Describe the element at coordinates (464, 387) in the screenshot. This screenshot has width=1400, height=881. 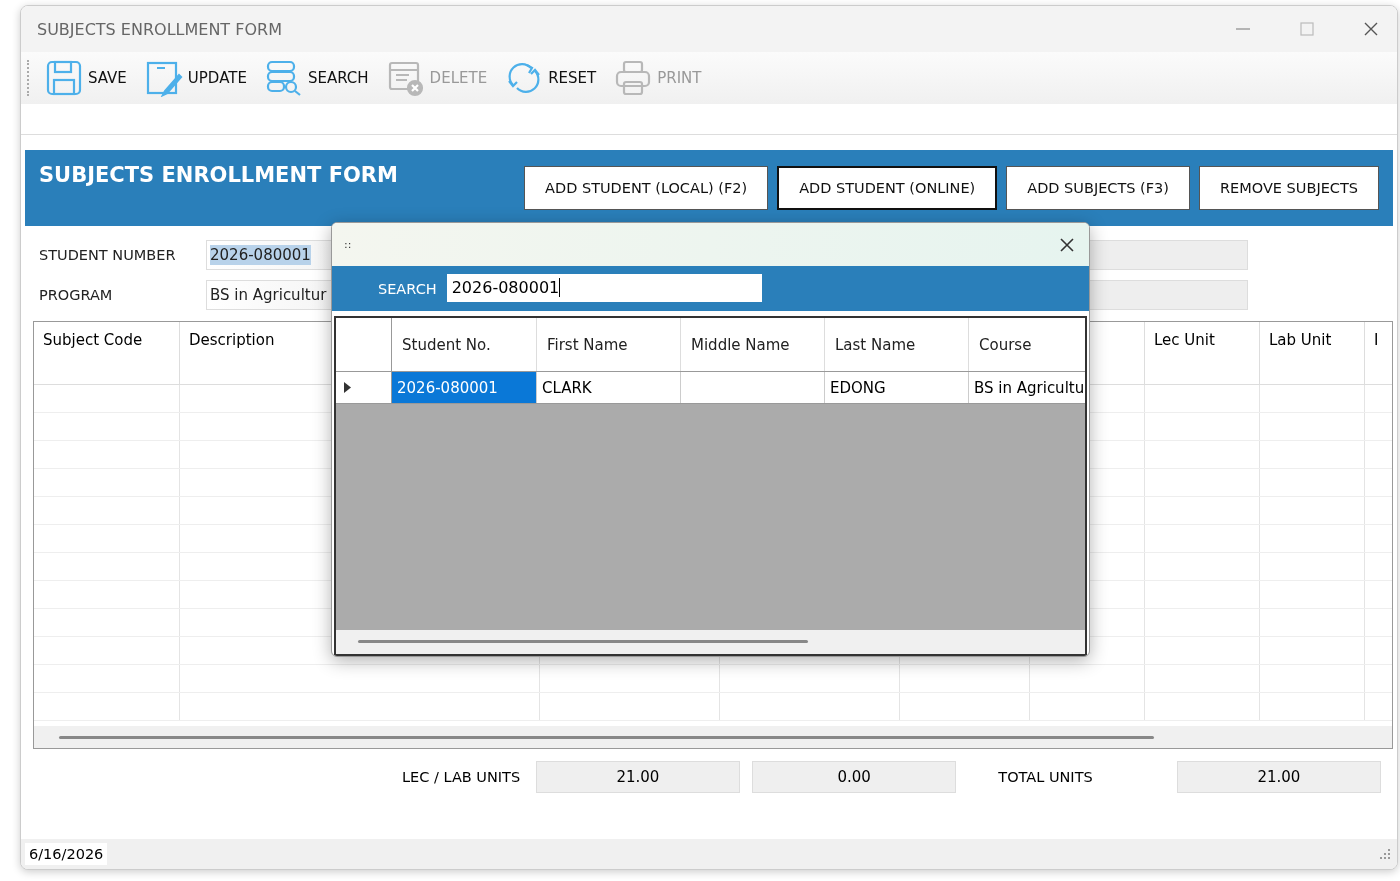
I see `table-cell: 2026-080001` at that location.